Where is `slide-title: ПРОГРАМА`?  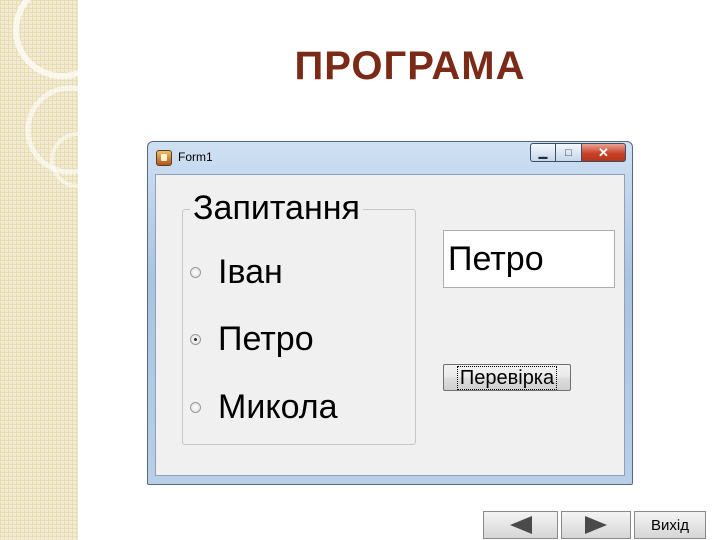 slide-title: ПРОГРАМА is located at coordinates (410, 66).